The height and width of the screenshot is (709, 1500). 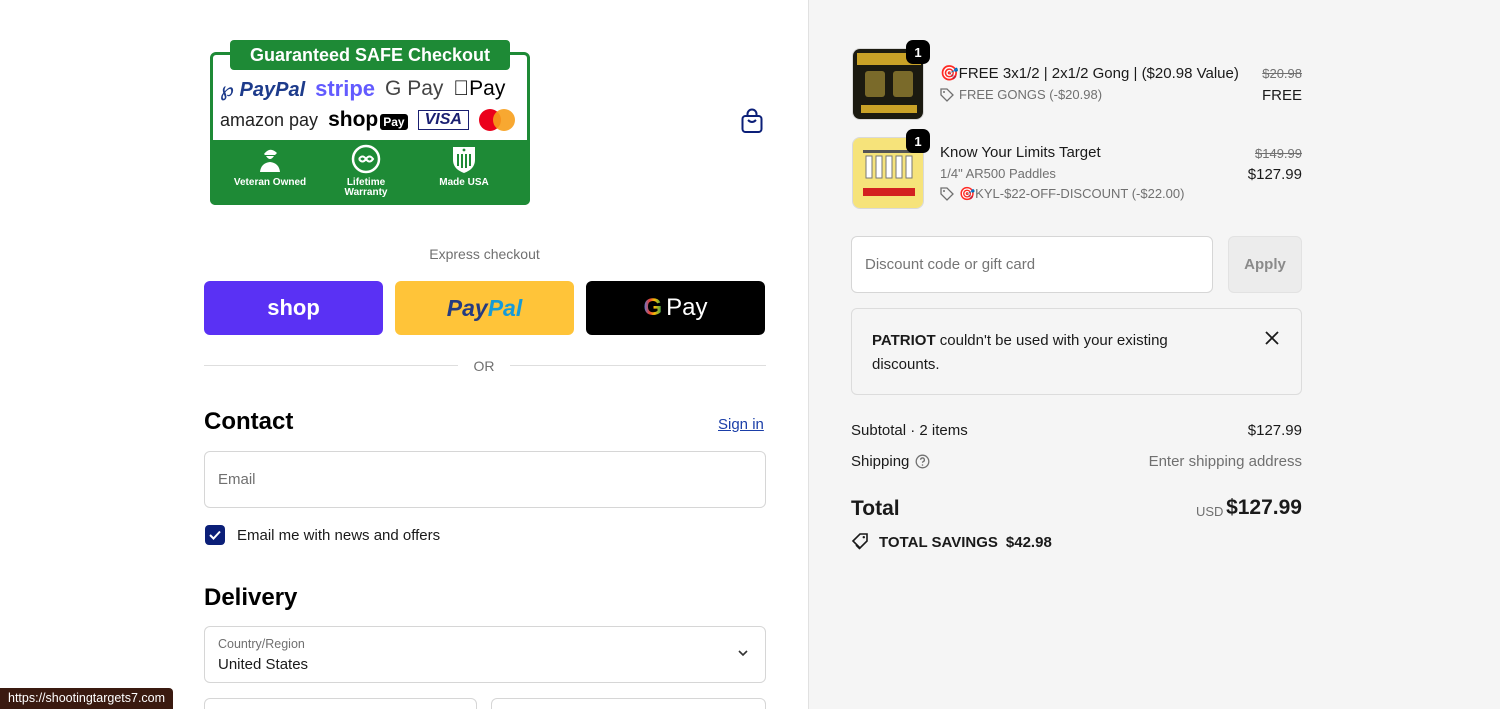 I want to click on badge-title: Guaranteed SAFE Checkout, so click(x=370, y=55).